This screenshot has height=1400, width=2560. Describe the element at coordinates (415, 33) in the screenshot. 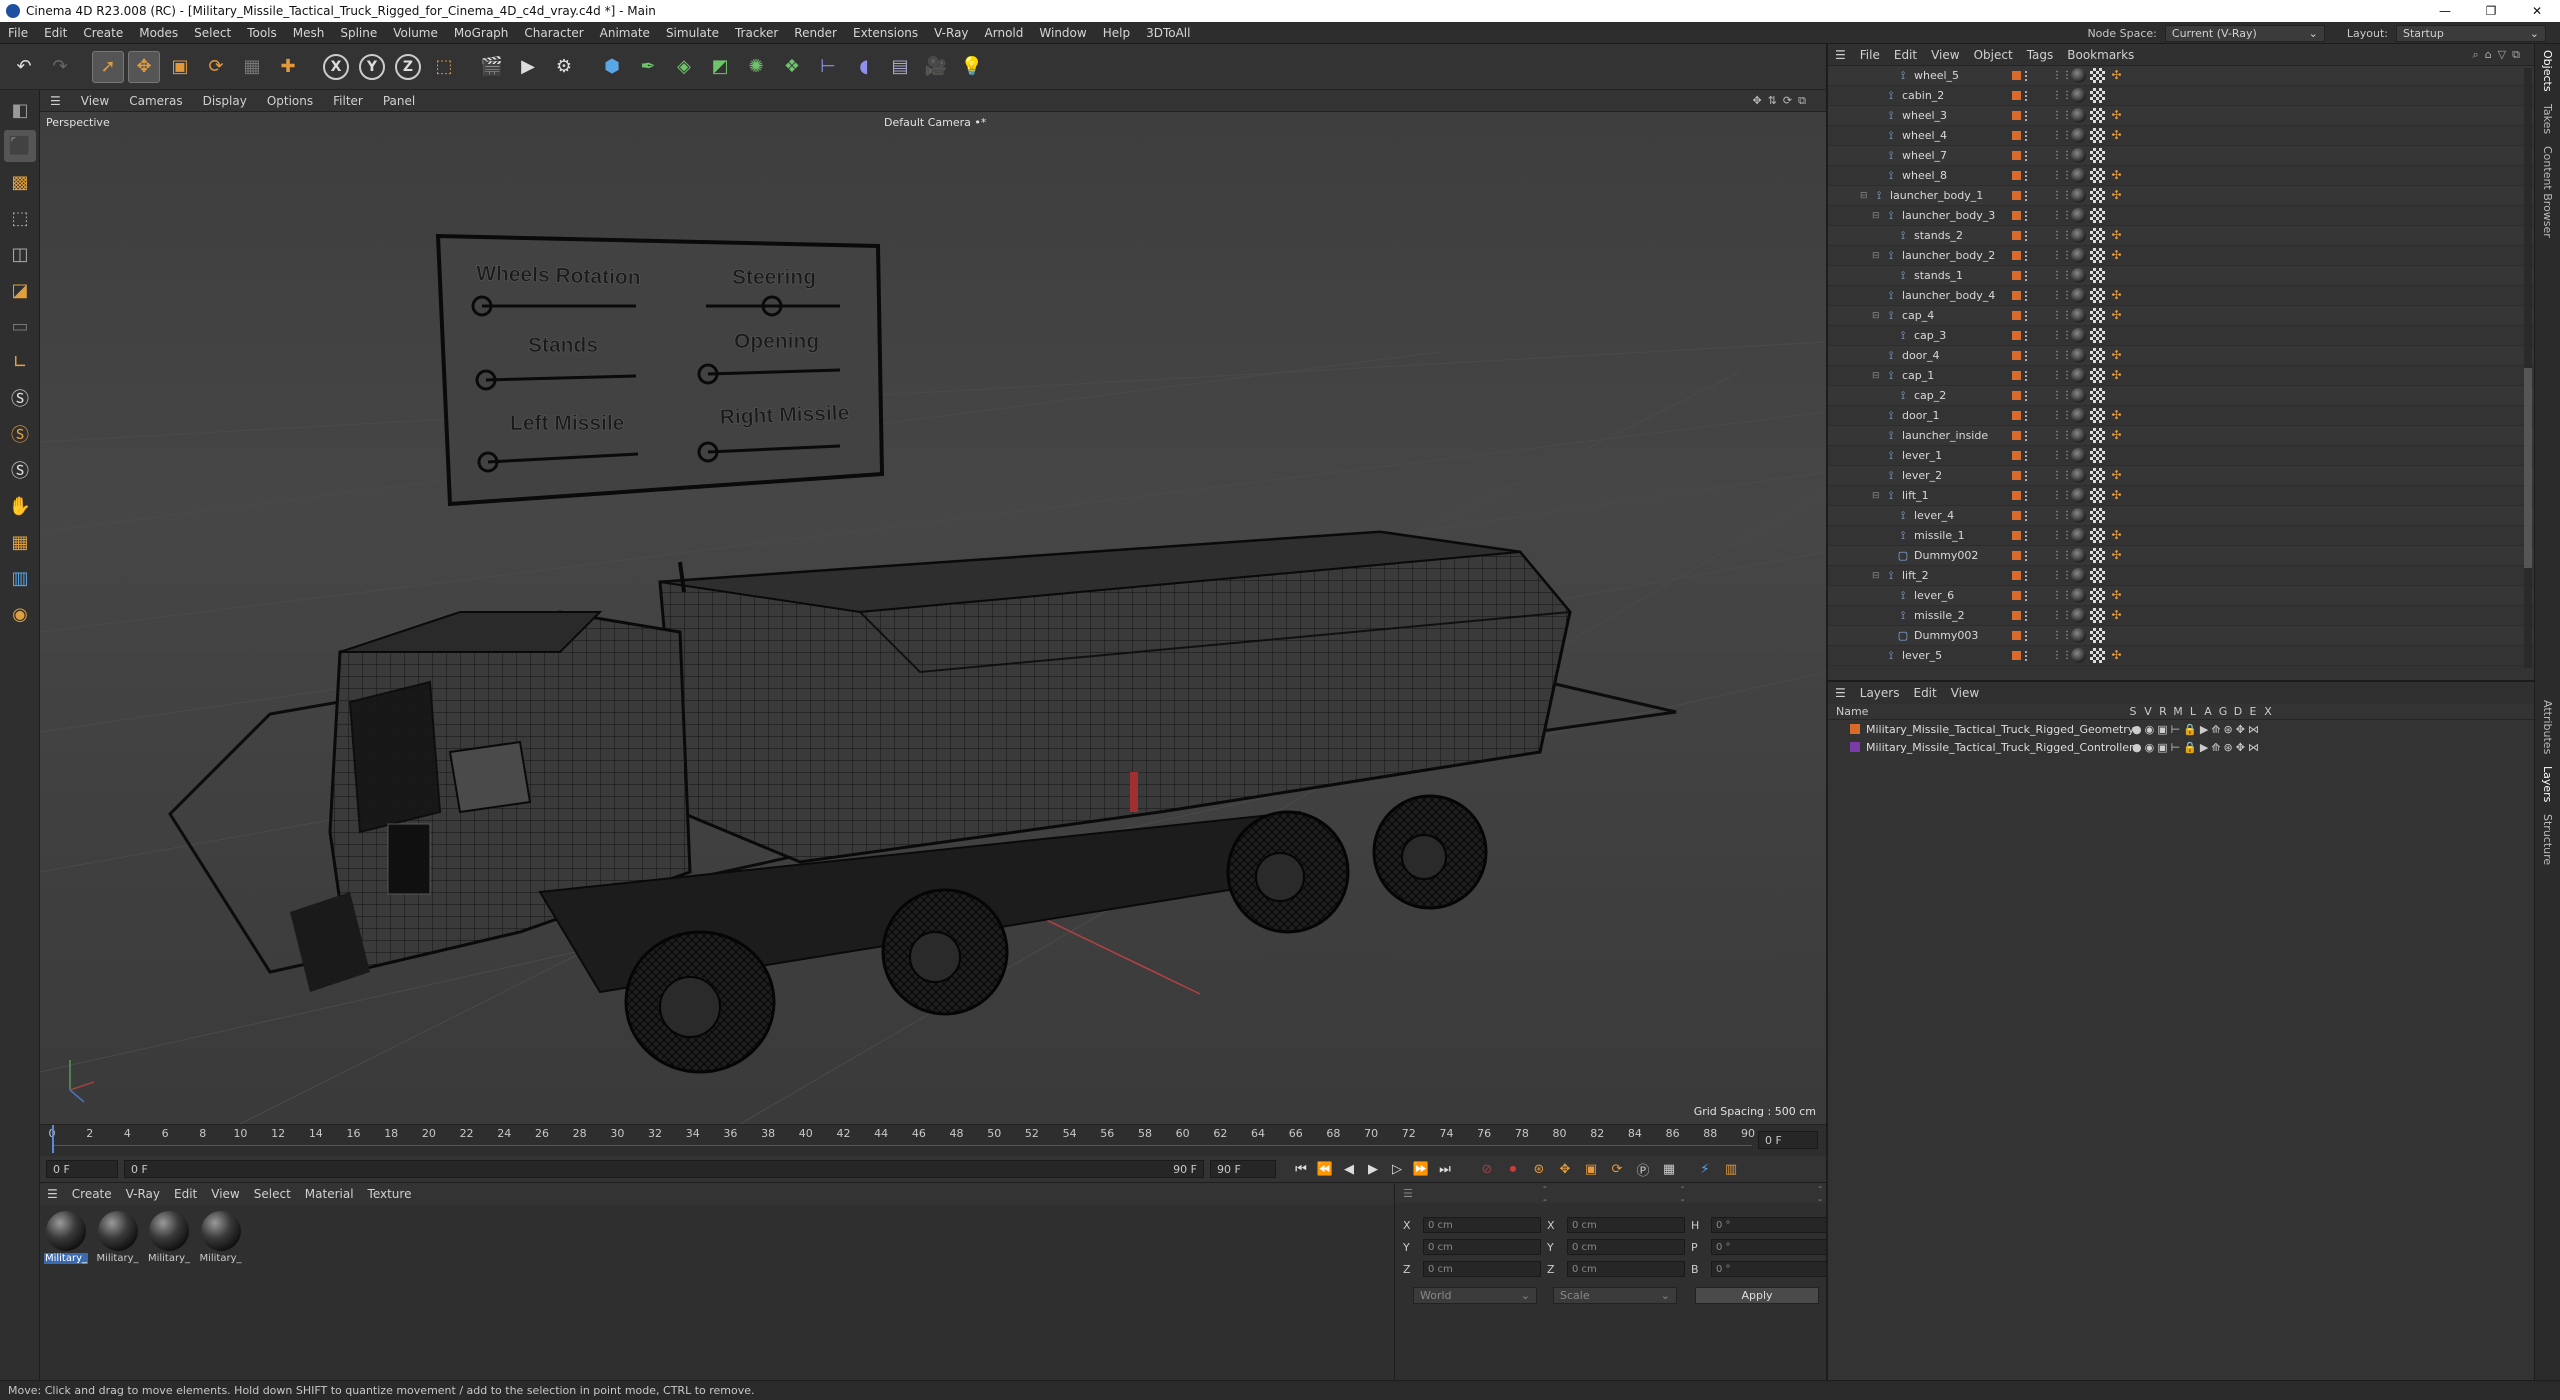

I see `menu-volume: Volume` at that location.